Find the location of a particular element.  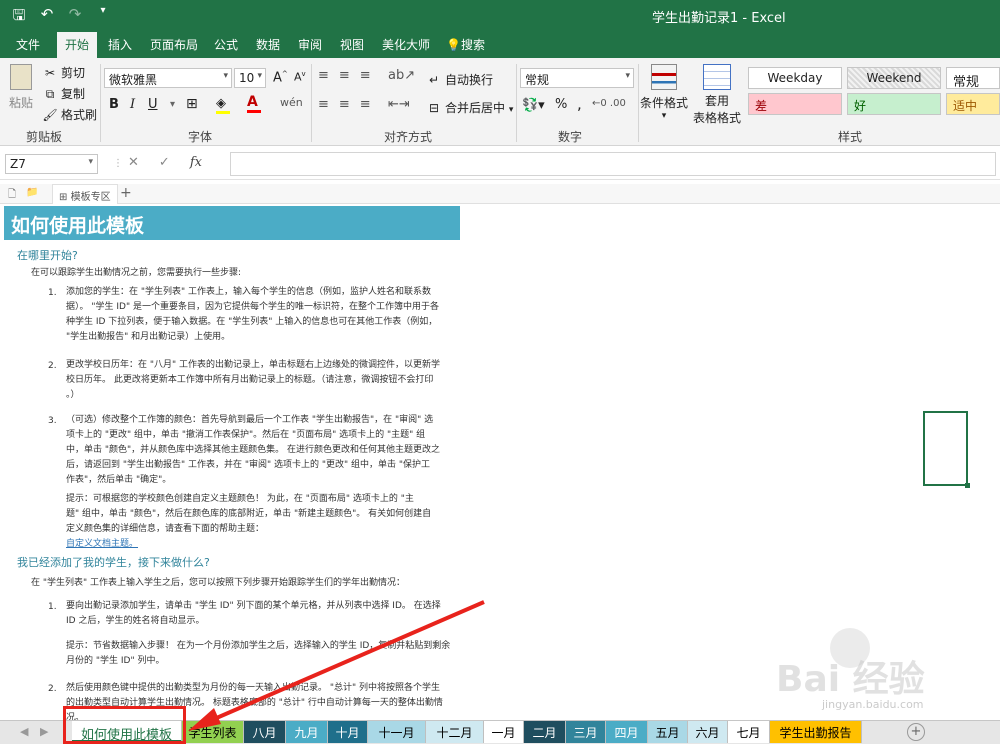

indent-icons: ⇤⇥ is located at coordinates (399, 104).